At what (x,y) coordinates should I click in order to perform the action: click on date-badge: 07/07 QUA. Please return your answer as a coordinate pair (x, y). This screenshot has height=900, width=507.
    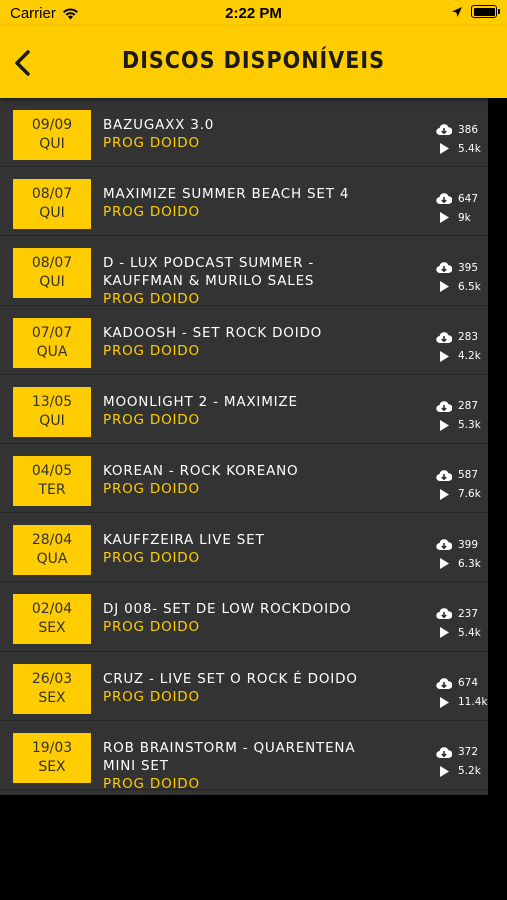
    Looking at the image, I should click on (52, 342).